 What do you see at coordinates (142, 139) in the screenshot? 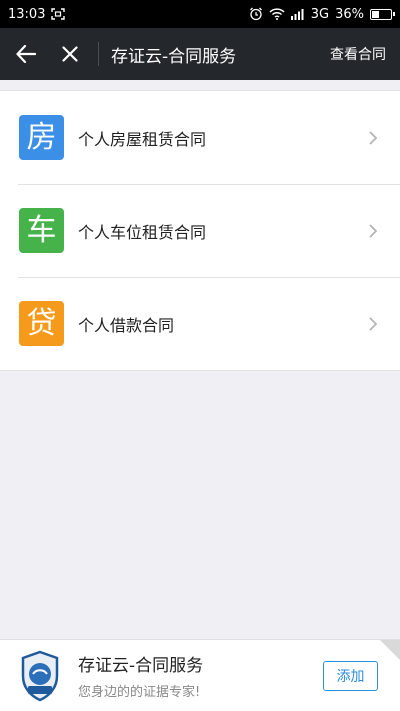
I see `contract-label: 个人房屋租赁合同` at bounding box center [142, 139].